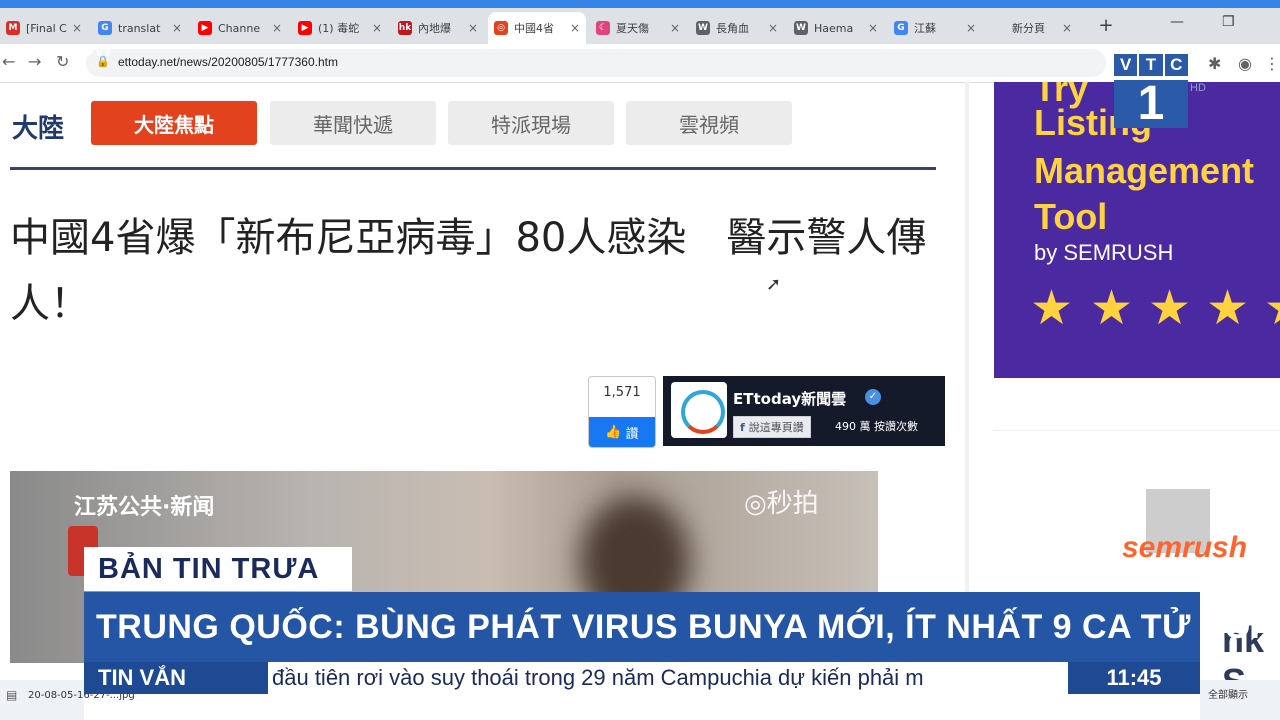 This screenshot has height=720, width=1280. Describe the element at coordinates (774, 284) in the screenshot. I see `mouse-cursor-icon: ➚` at that location.